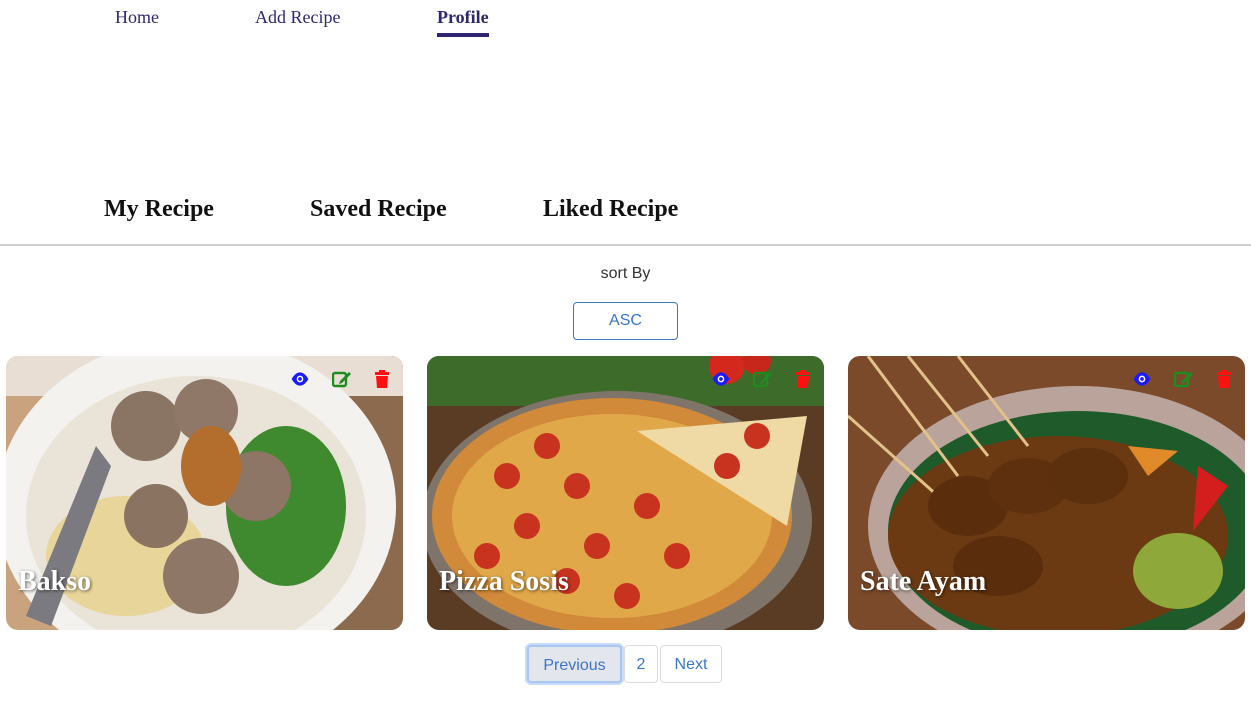 The height and width of the screenshot is (722, 1251). Describe the element at coordinates (204, 493) in the screenshot. I see `recipe-card-bakso: Bakso` at that location.